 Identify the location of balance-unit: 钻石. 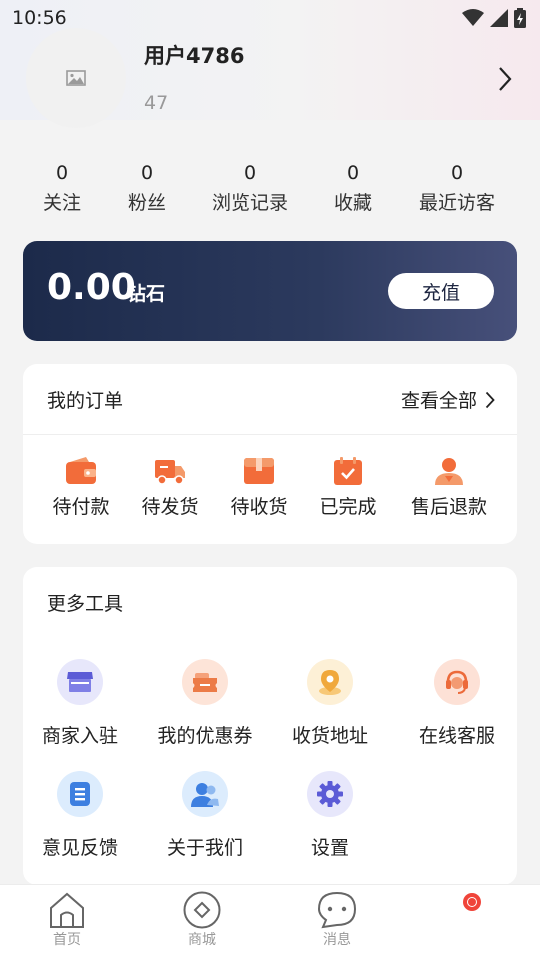
(146, 294).